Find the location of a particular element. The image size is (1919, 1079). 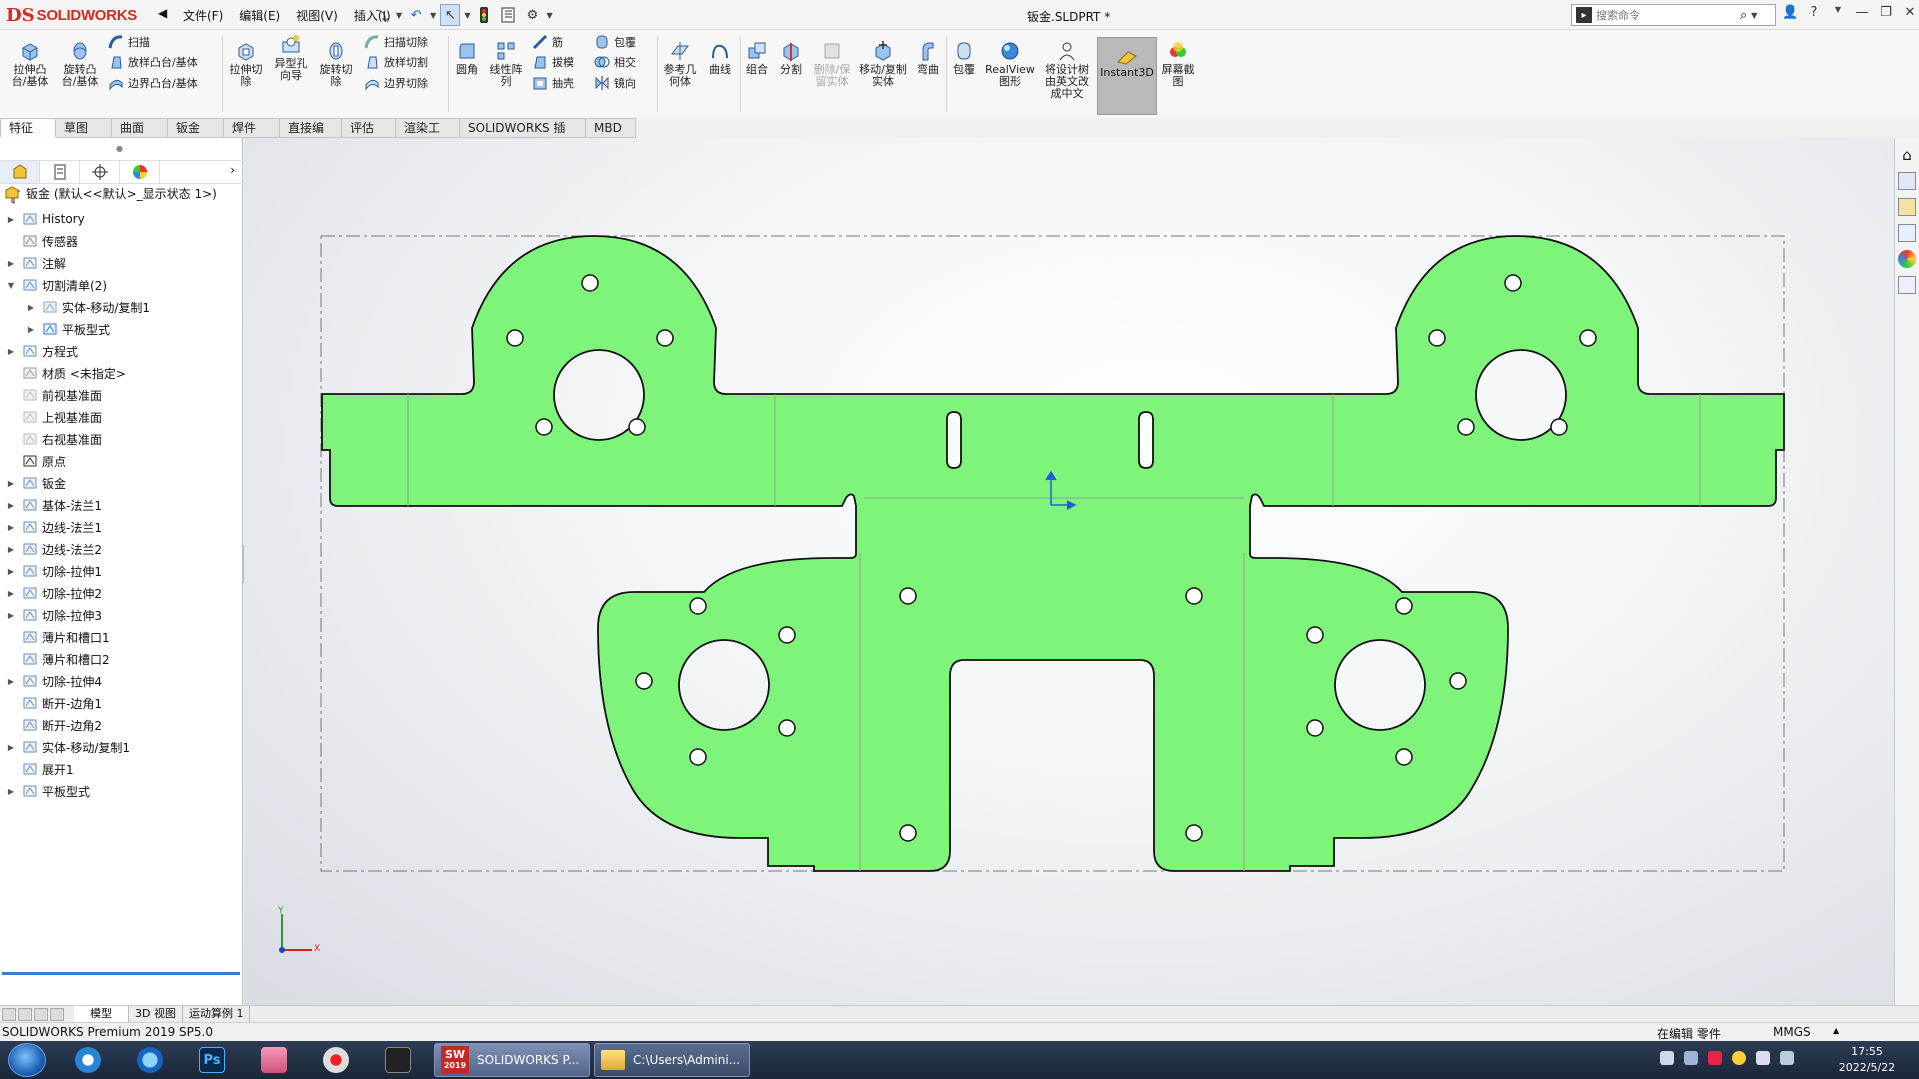

rebuild-icon is located at coordinates (484, 15).